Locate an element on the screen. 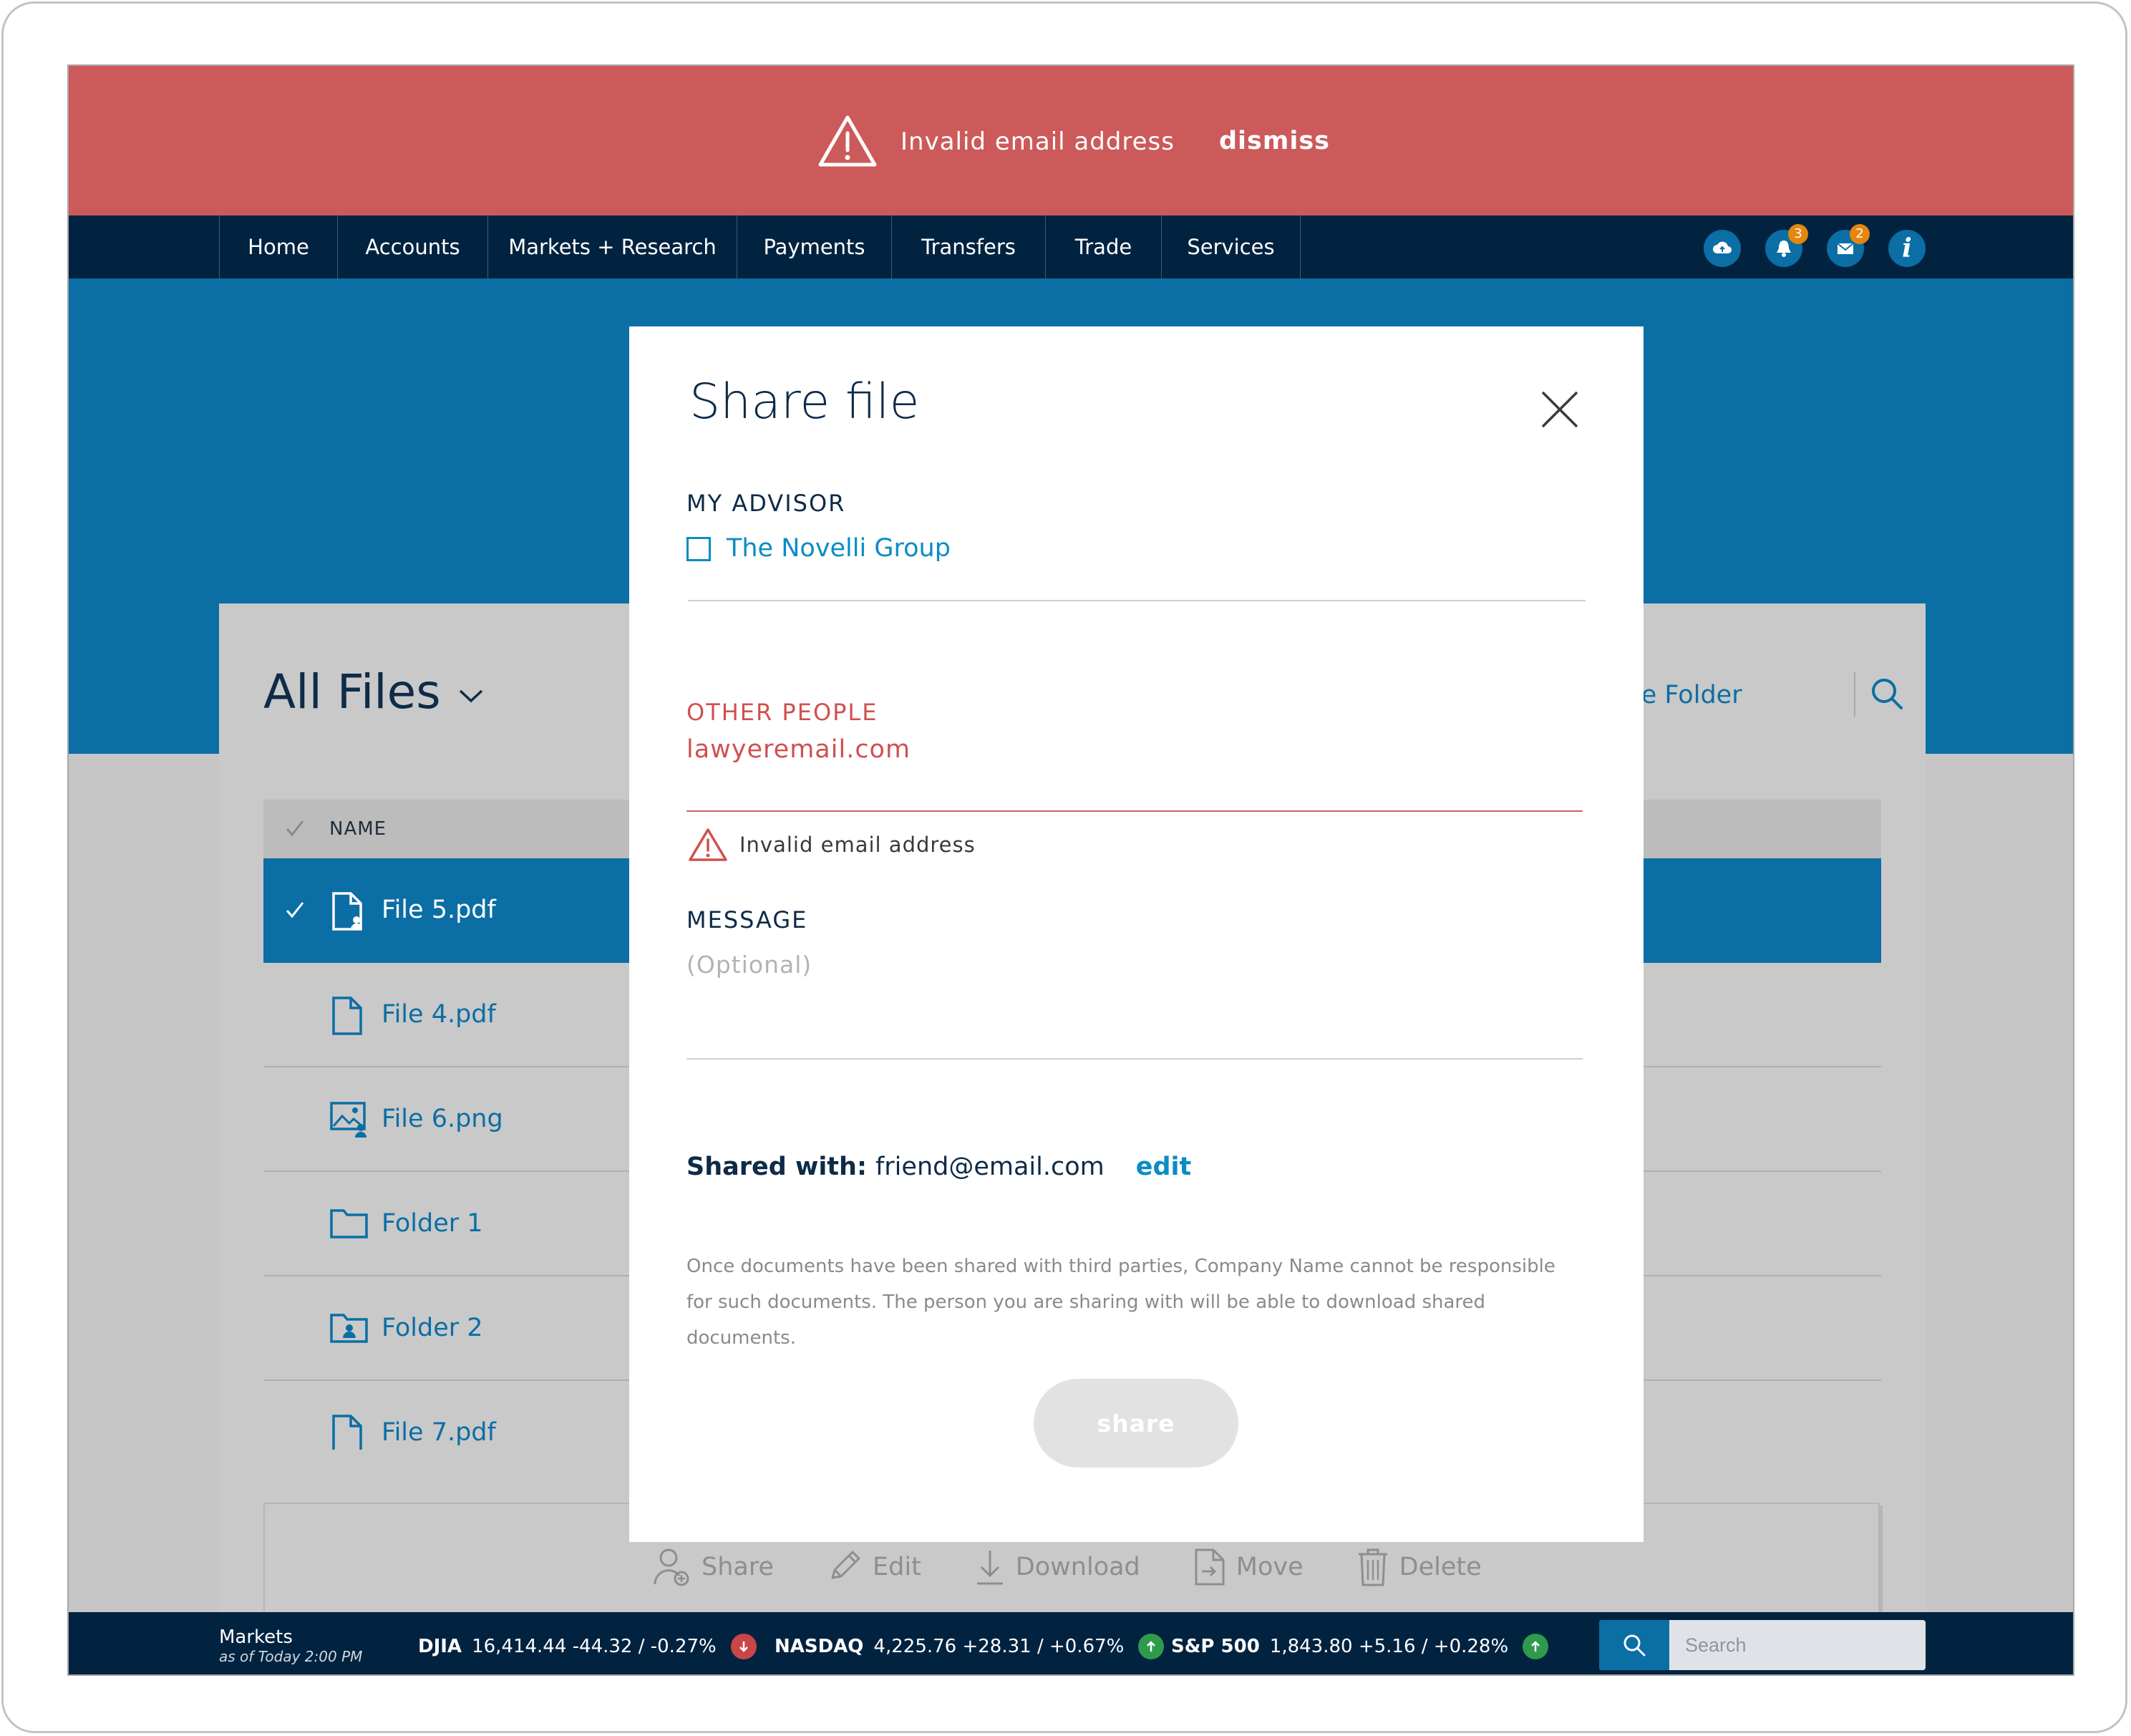  edit-action-button: Edit is located at coordinates (874, 1567).